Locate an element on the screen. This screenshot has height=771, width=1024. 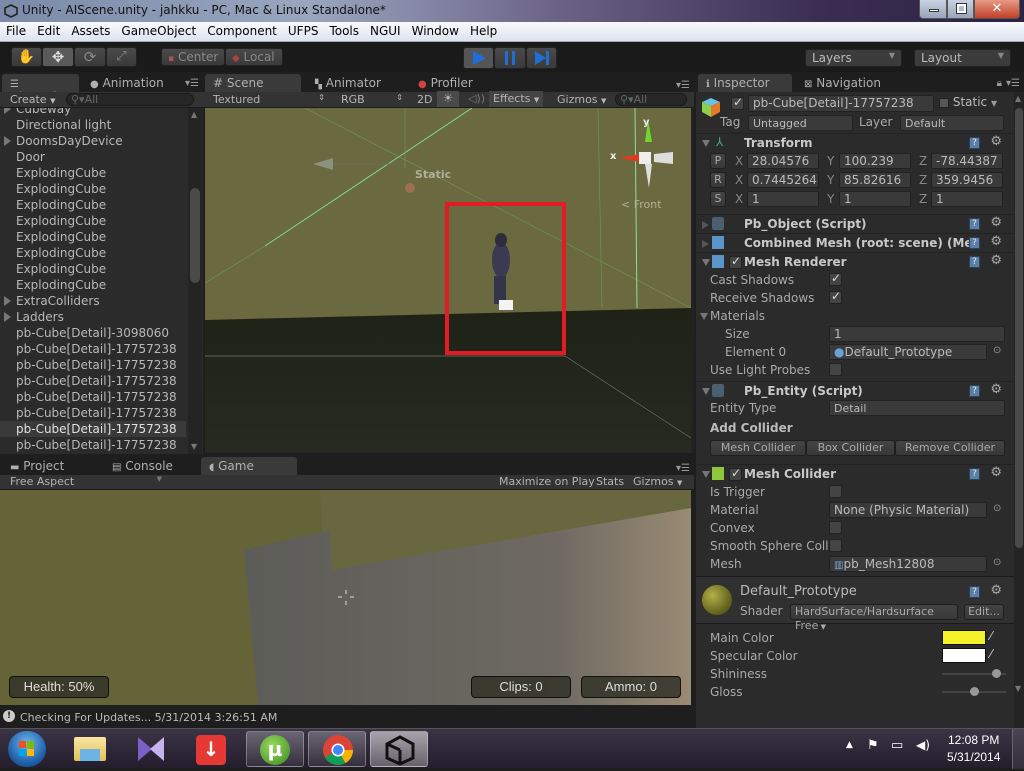
toggle-2d-button: 2D is located at coordinates (424, 99).